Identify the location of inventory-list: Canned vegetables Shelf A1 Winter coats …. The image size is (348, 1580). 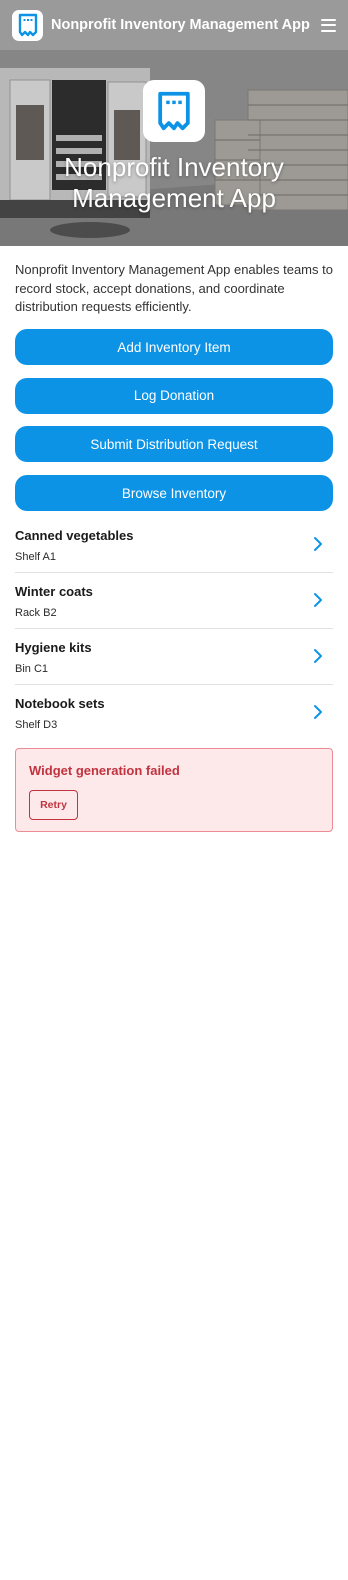
(174, 629).